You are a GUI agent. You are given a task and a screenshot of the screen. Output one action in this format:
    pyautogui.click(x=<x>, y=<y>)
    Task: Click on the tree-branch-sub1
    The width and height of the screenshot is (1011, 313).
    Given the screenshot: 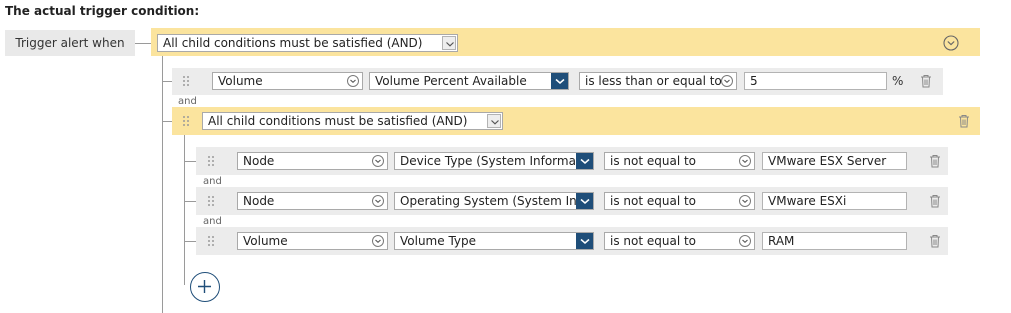 What is the action you would take?
    pyautogui.click(x=190, y=161)
    